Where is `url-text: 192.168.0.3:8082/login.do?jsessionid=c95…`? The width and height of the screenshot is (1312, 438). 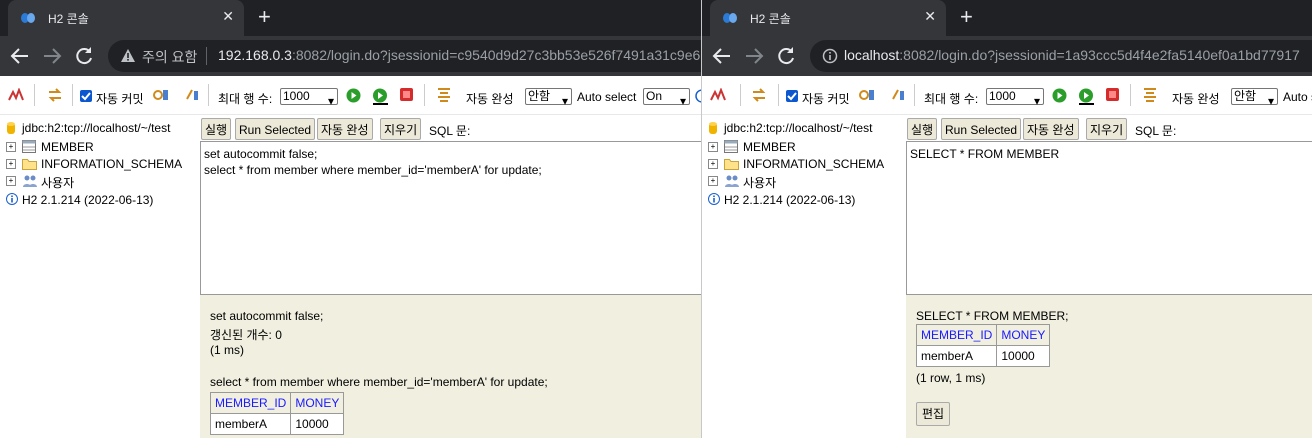
url-text: 192.168.0.3:8082/login.do?jsessionid=c95… is located at coordinates (459, 55).